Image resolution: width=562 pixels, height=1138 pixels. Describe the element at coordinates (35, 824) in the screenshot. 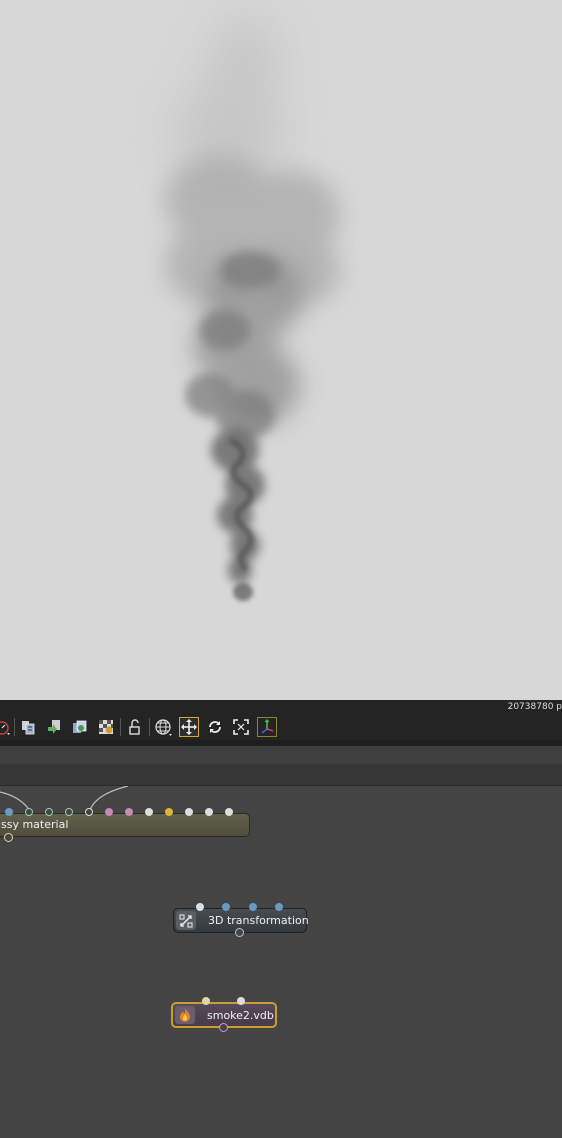

I see `material-node-label: ssy material` at that location.